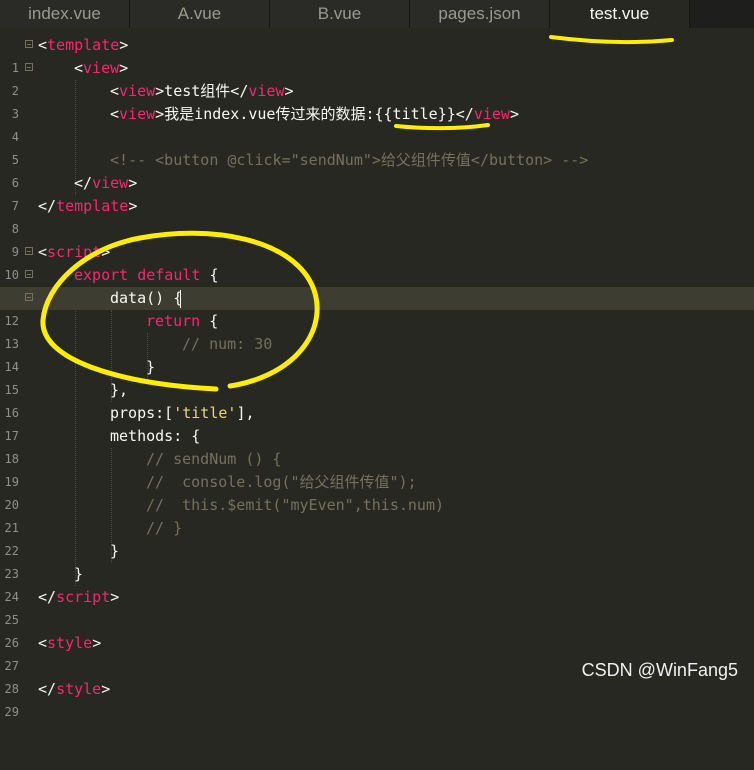 The image size is (754, 770). I want to click on code-line: 14 // num: 30, so click(377, 353).